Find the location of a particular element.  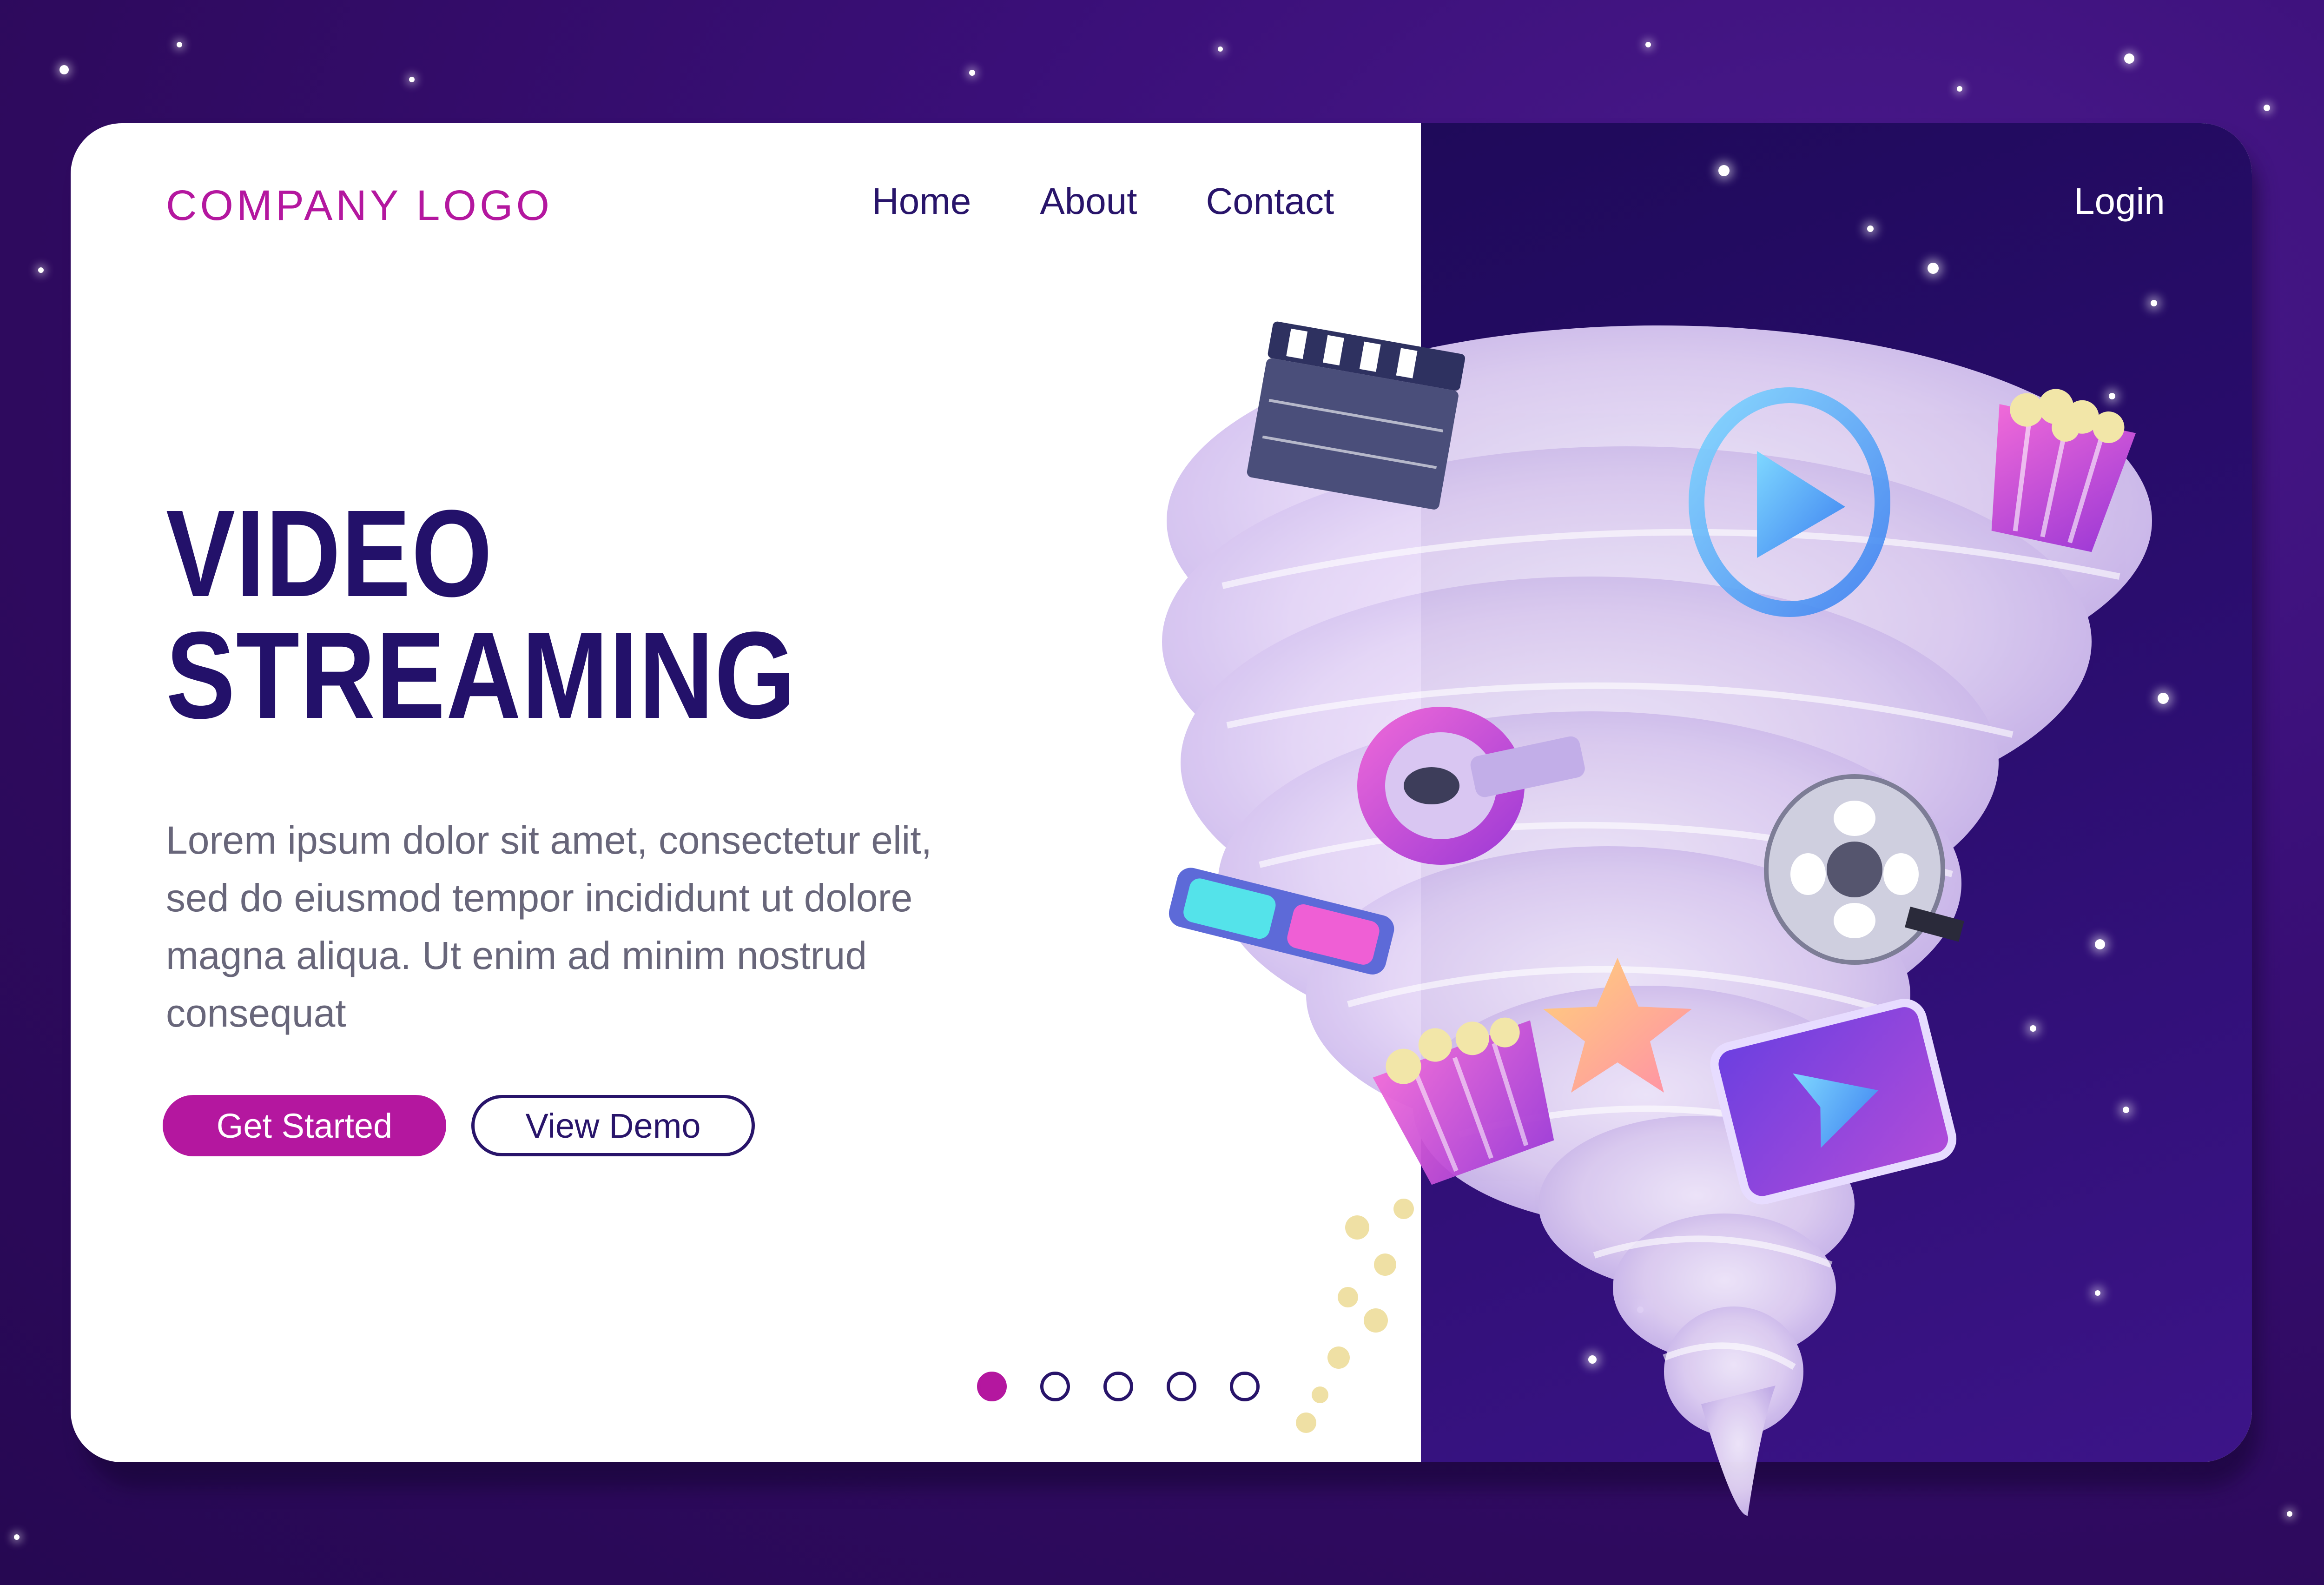

view-demo-button: View Demo is located at coordinates (613, 1126).